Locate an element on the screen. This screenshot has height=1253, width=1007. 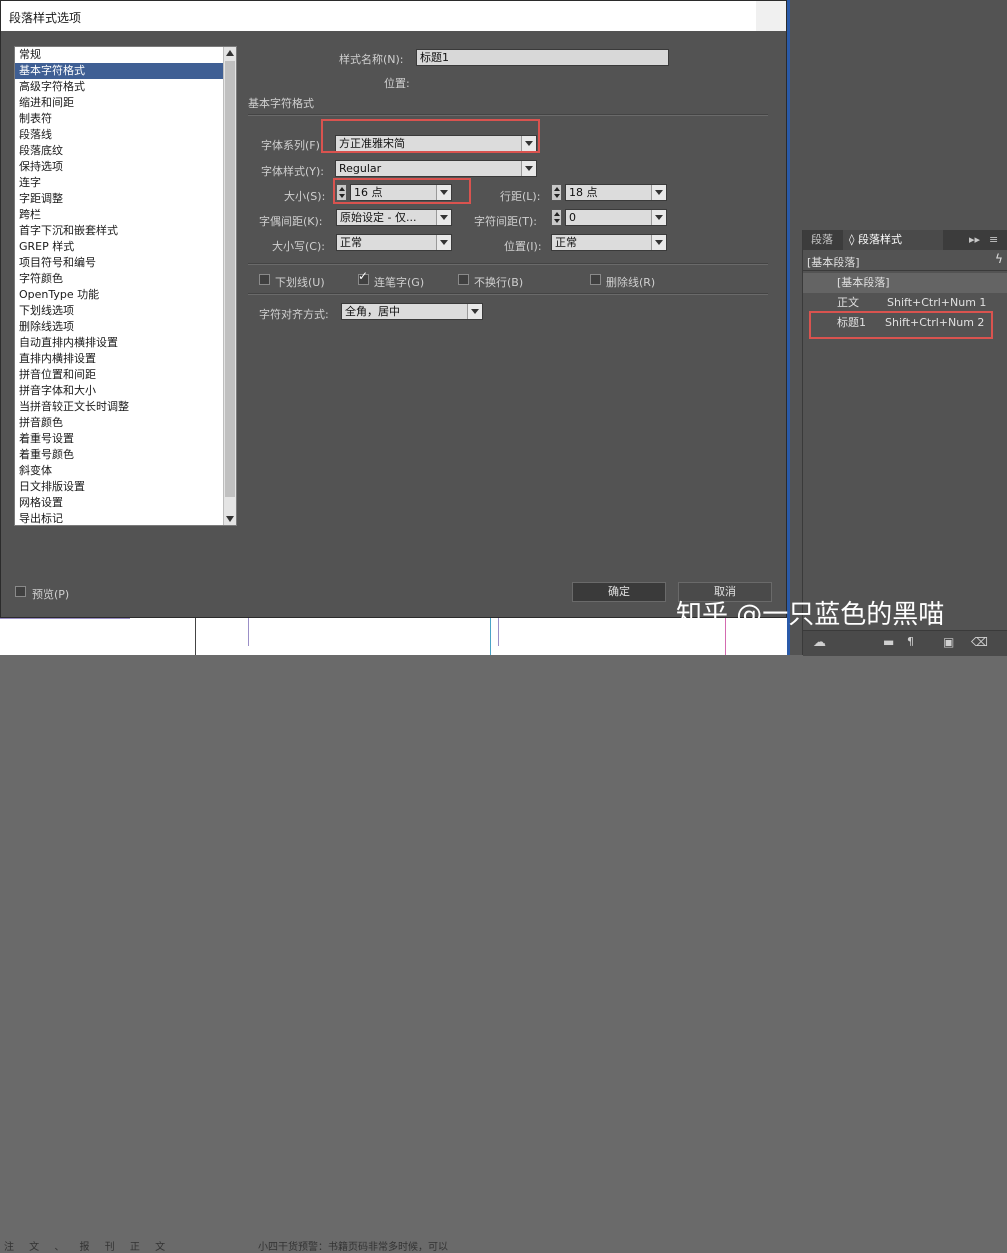
category-item: 基本字符格式 is located at coordinates (125, 71).